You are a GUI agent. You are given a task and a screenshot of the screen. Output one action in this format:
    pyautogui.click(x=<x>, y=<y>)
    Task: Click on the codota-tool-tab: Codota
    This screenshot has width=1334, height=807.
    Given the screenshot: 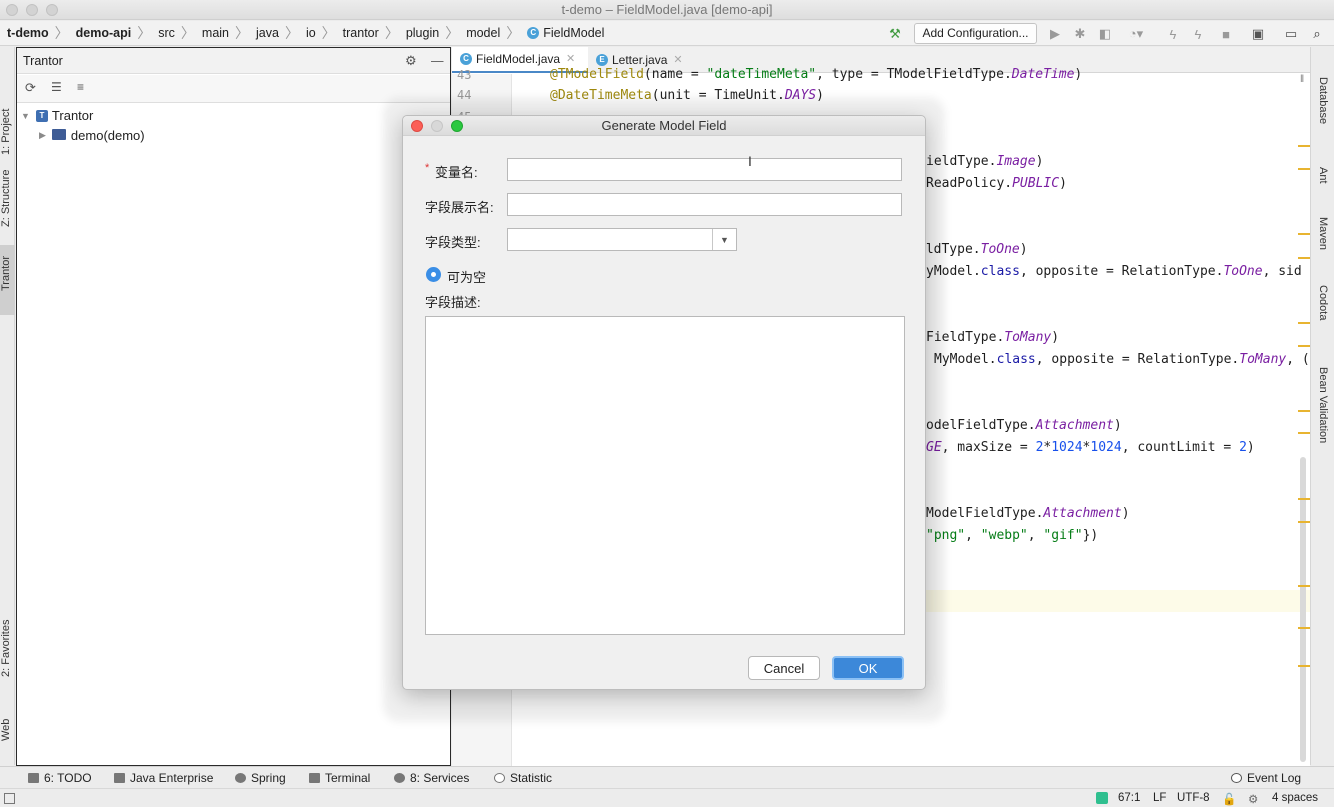 What is the action you would take?
    pyautogui.click(x=1323, y=302)
    